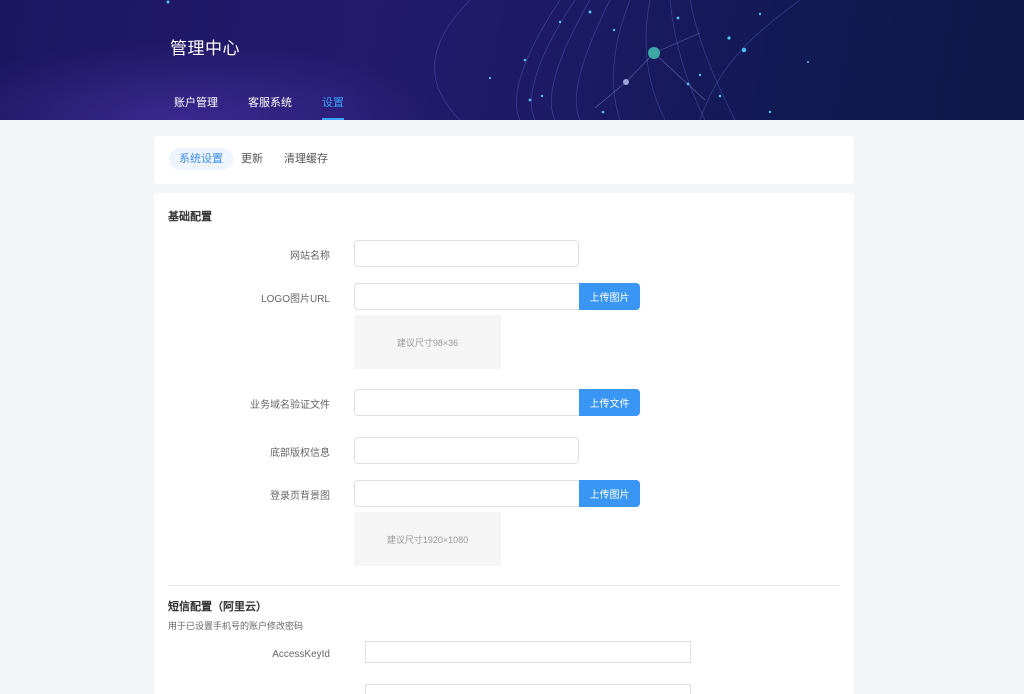 The height and width of the screenshot is (694, 1024). What do you see at coordinates (306, 159) in the screenshot?
I see `tab-clear-cache: 清理缓存` at bounding box center [306, 159].